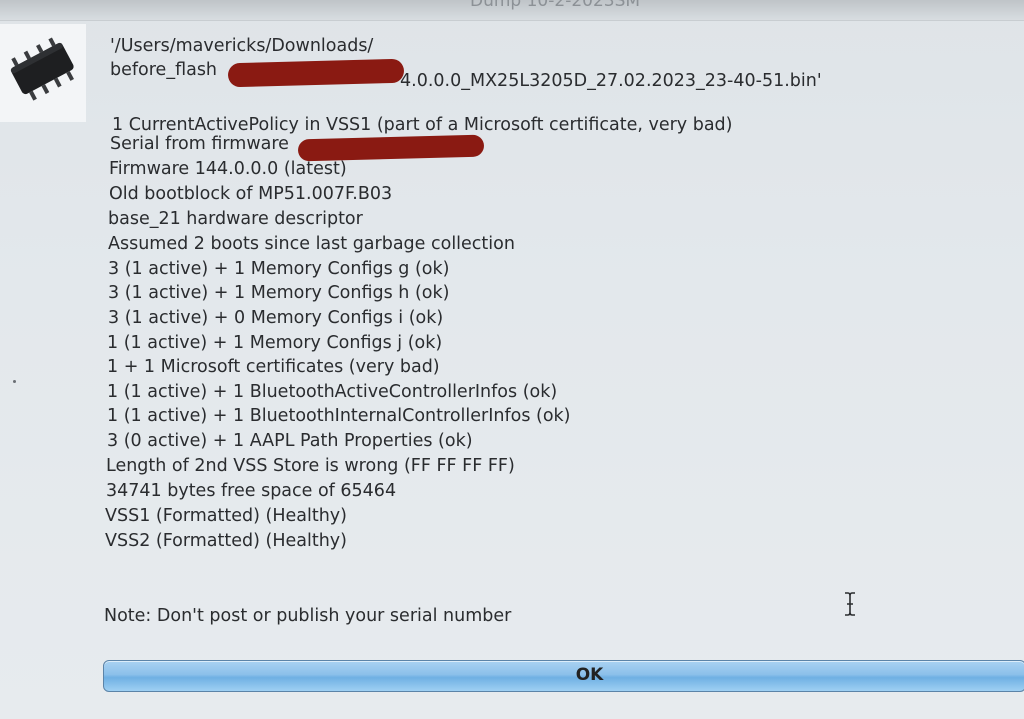 The height and width of the screenshot is (719, 1024). Describe the element at coordinates (555, 5) in the screenshot. I see `window-title: Dump 10-2-2023SM` at that location.